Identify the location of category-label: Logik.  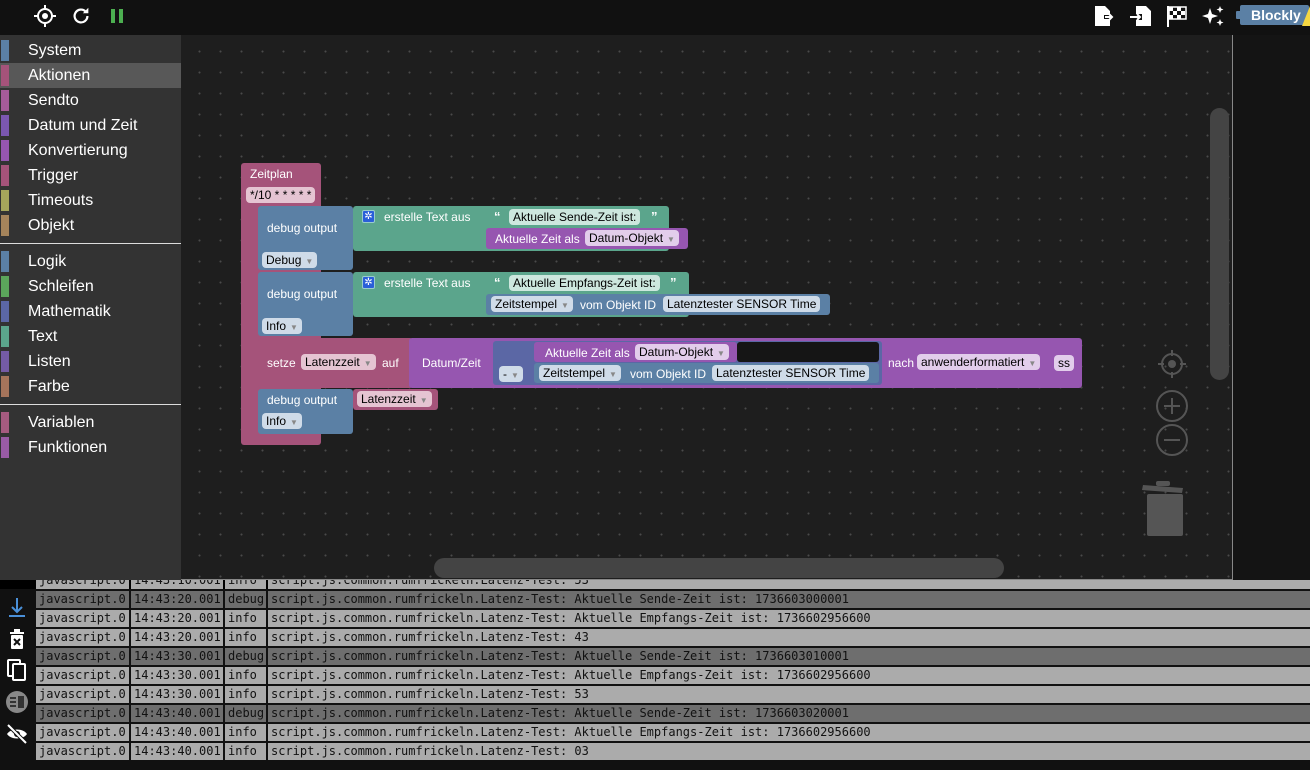
(47, 261).